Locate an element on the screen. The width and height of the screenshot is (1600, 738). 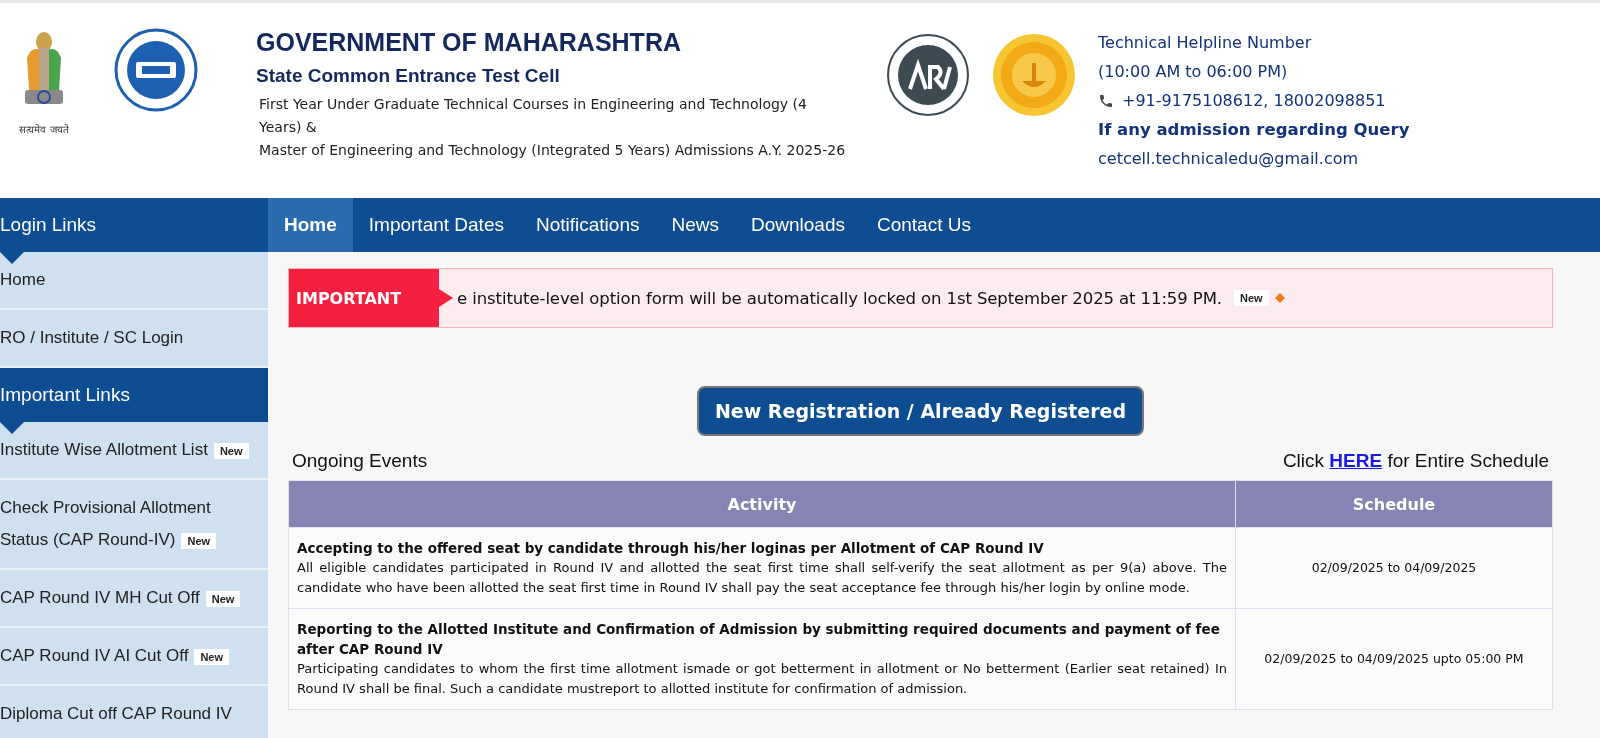
nav-tab: Important Dates is located at coordinates (436, 225).